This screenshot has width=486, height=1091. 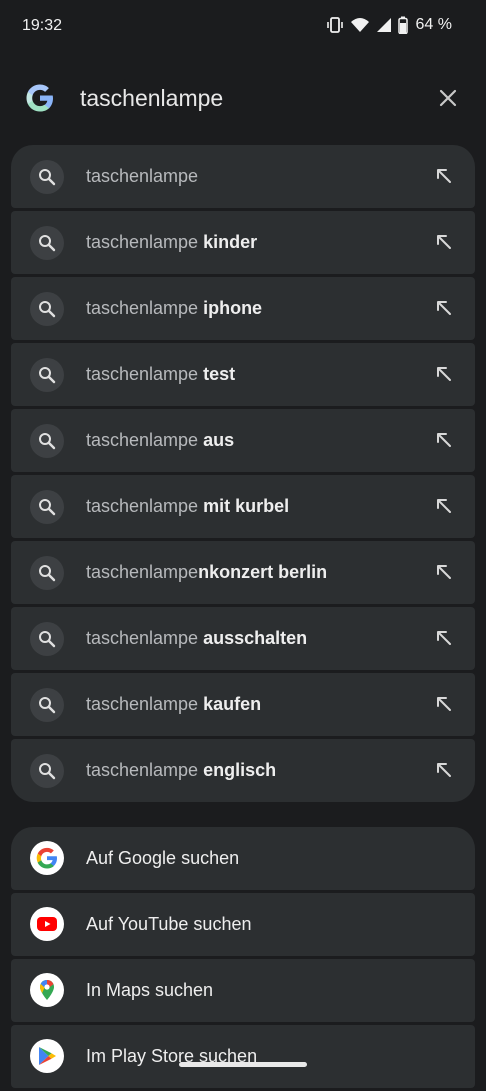 I want to click on wifi-icon, so click(x=359, y=25).